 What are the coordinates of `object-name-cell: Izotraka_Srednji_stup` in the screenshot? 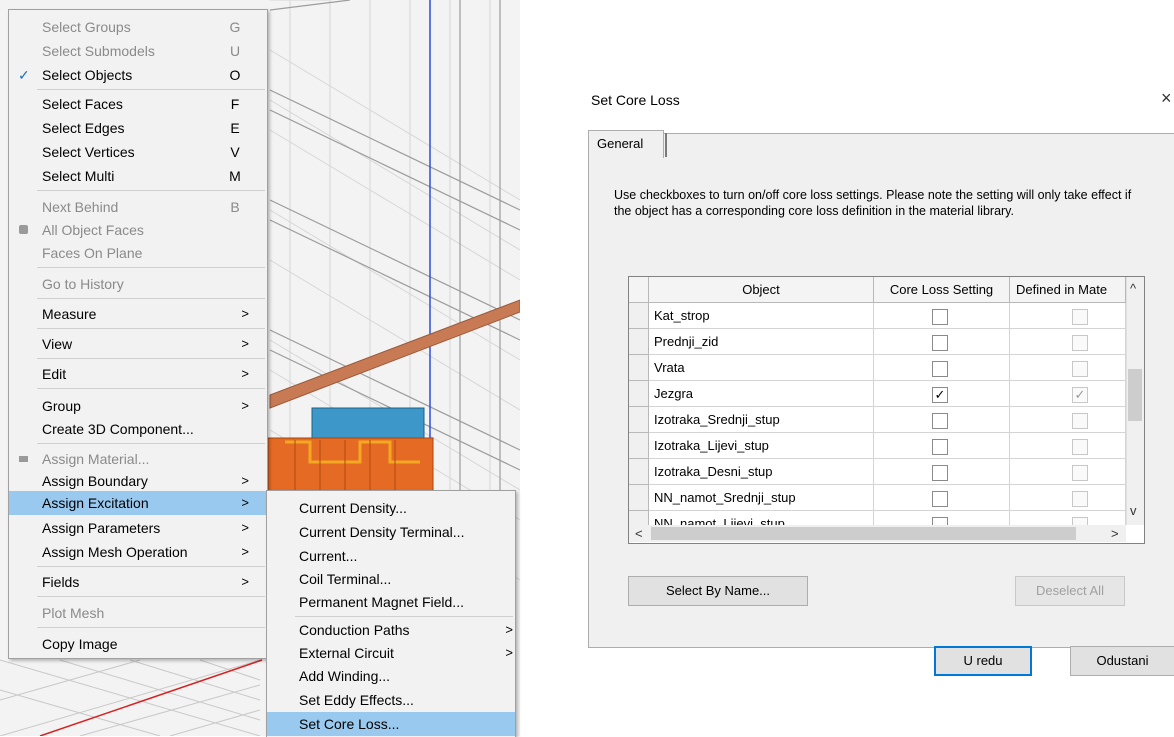 It's located at (761, 420).